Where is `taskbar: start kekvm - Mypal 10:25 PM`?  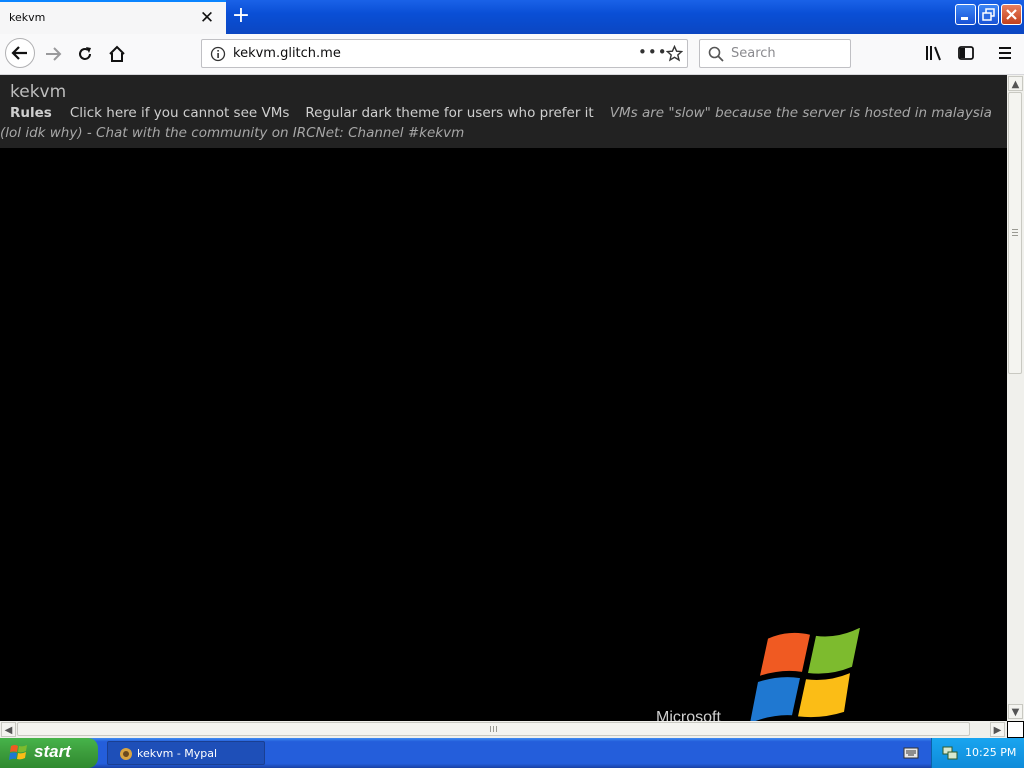 taskbar: start kekvm - Mypal 10:25 PM is located at coordinates (512, 753).